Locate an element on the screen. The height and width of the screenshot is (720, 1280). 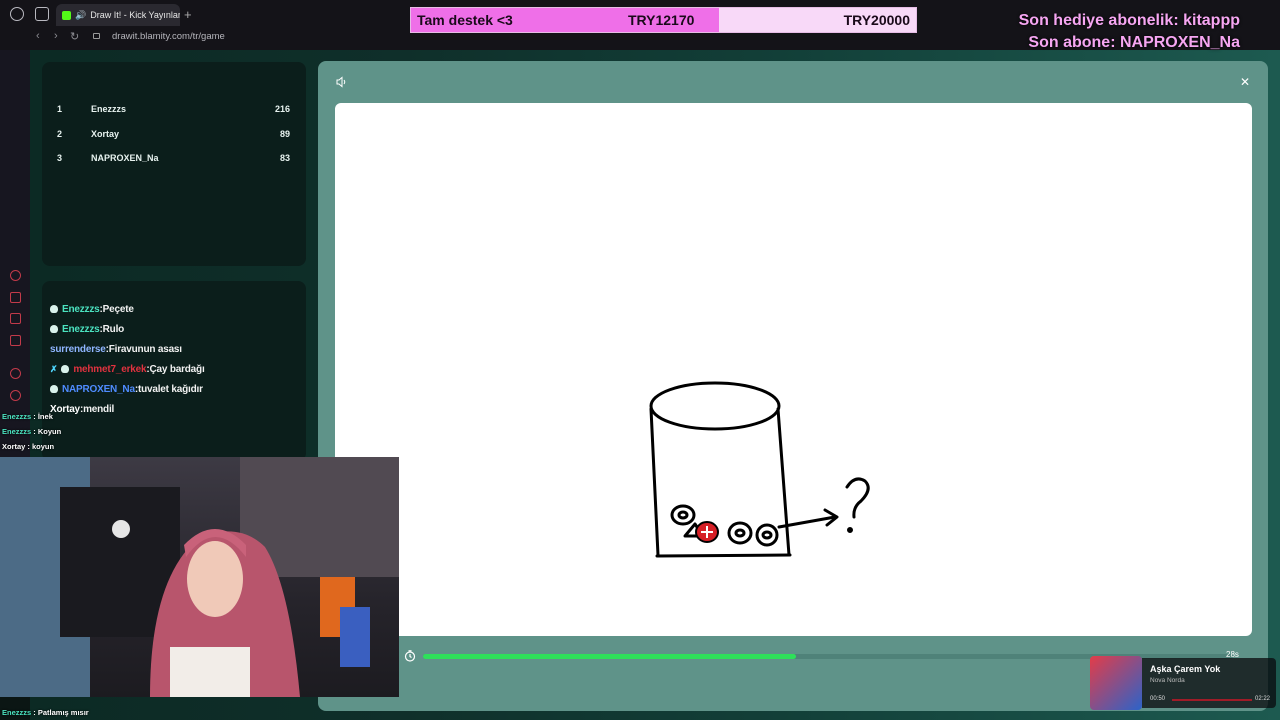
chat-message: Enezzzs:Peçete is located at coordinates (92, 309).